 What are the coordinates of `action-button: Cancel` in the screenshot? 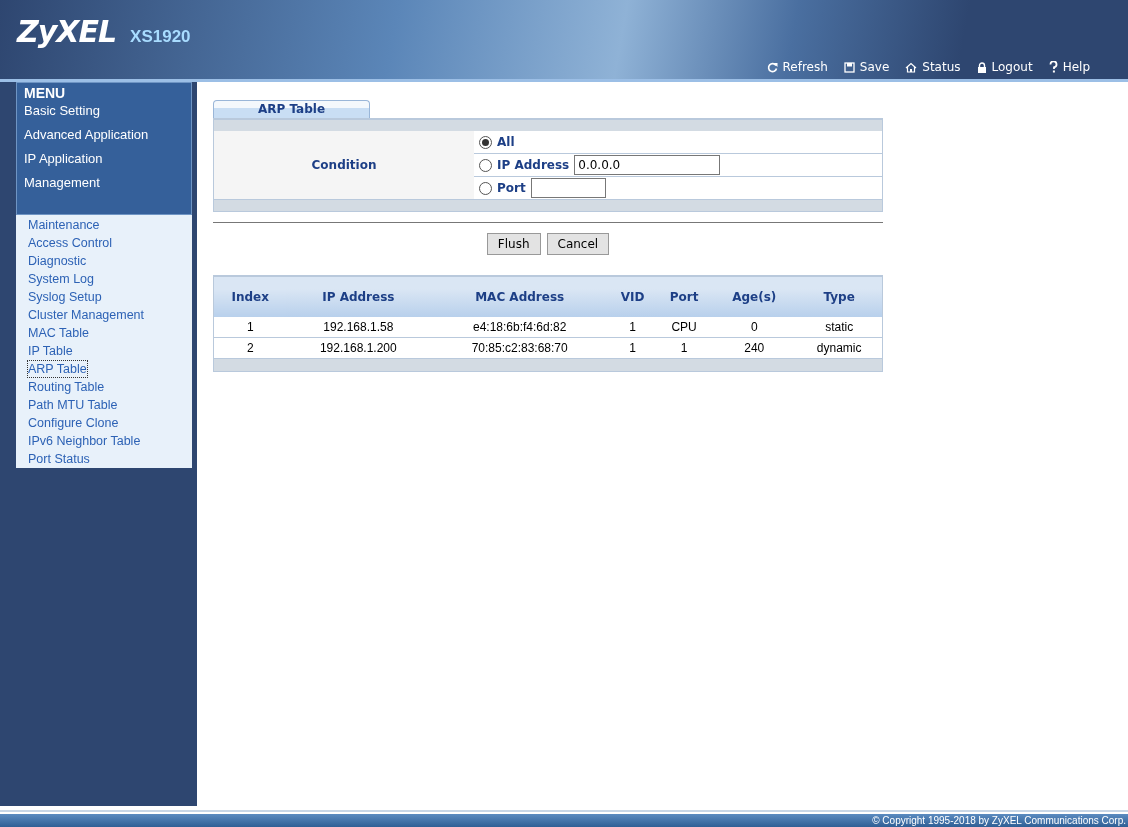 It's located at (578, 244).